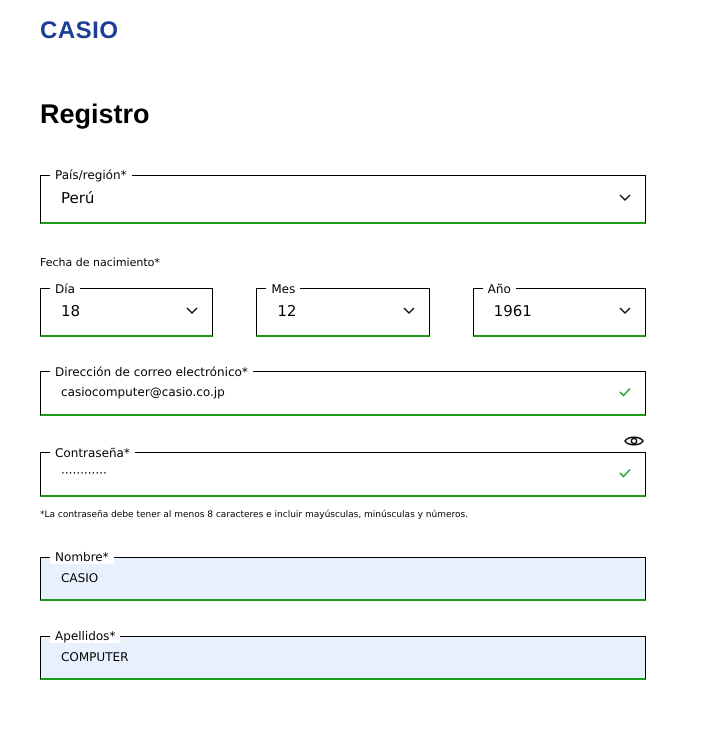 This screenshot has width=707, height=733. I want to click on select-field: Mes 12, so click(343, 309).